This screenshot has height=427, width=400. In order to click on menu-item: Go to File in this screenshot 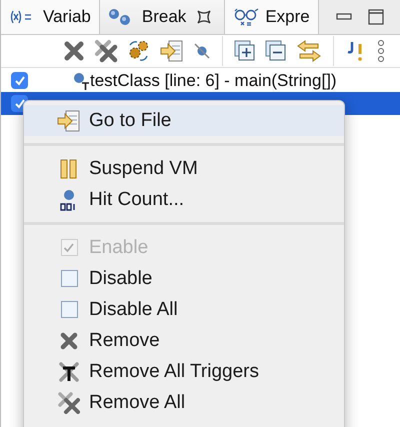, I will do `click(184, 120)`.